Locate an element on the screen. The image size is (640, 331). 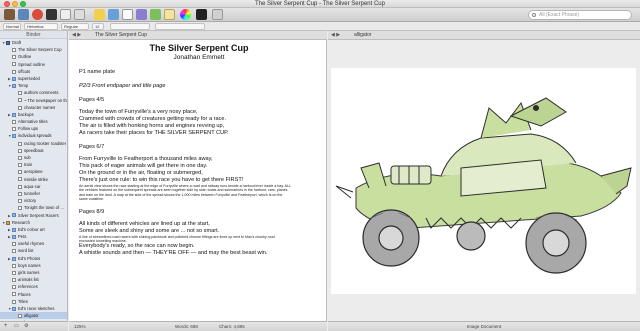
binder-item: Follow ups is located at coordinates (33, 128).